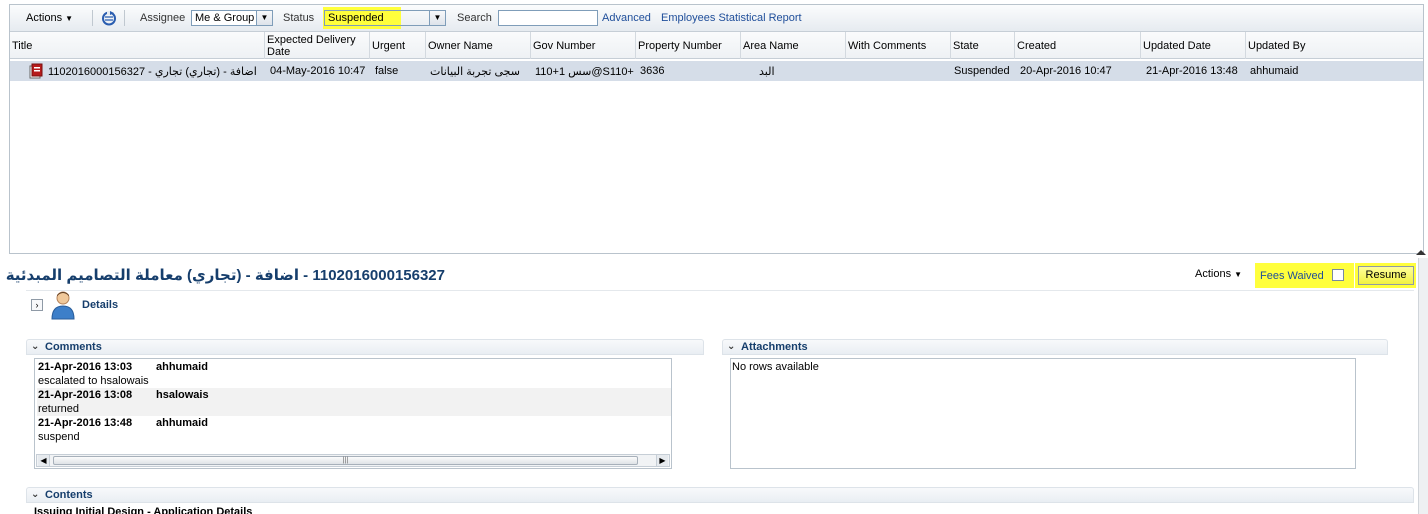  Describe the element at coordinates (109, 18) in the screenshot. I see `refresh-icon` at that location.